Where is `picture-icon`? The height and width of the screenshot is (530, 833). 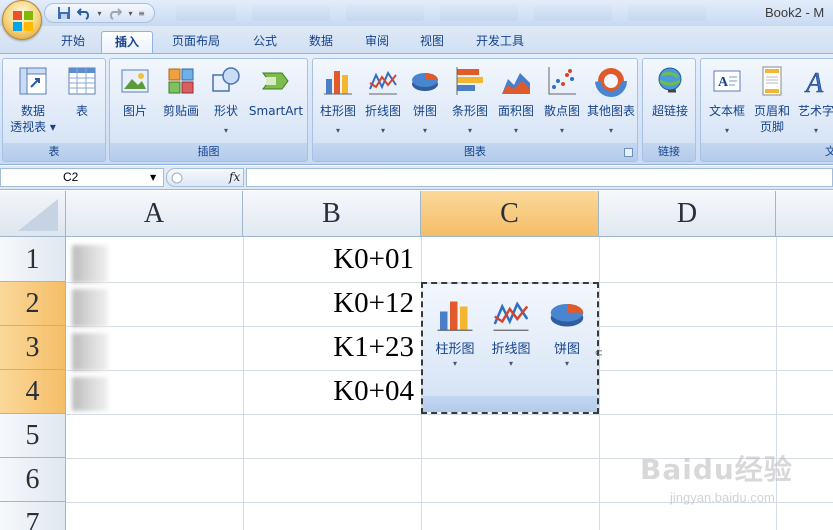
picture-icon is located at coordinates (135, 81).